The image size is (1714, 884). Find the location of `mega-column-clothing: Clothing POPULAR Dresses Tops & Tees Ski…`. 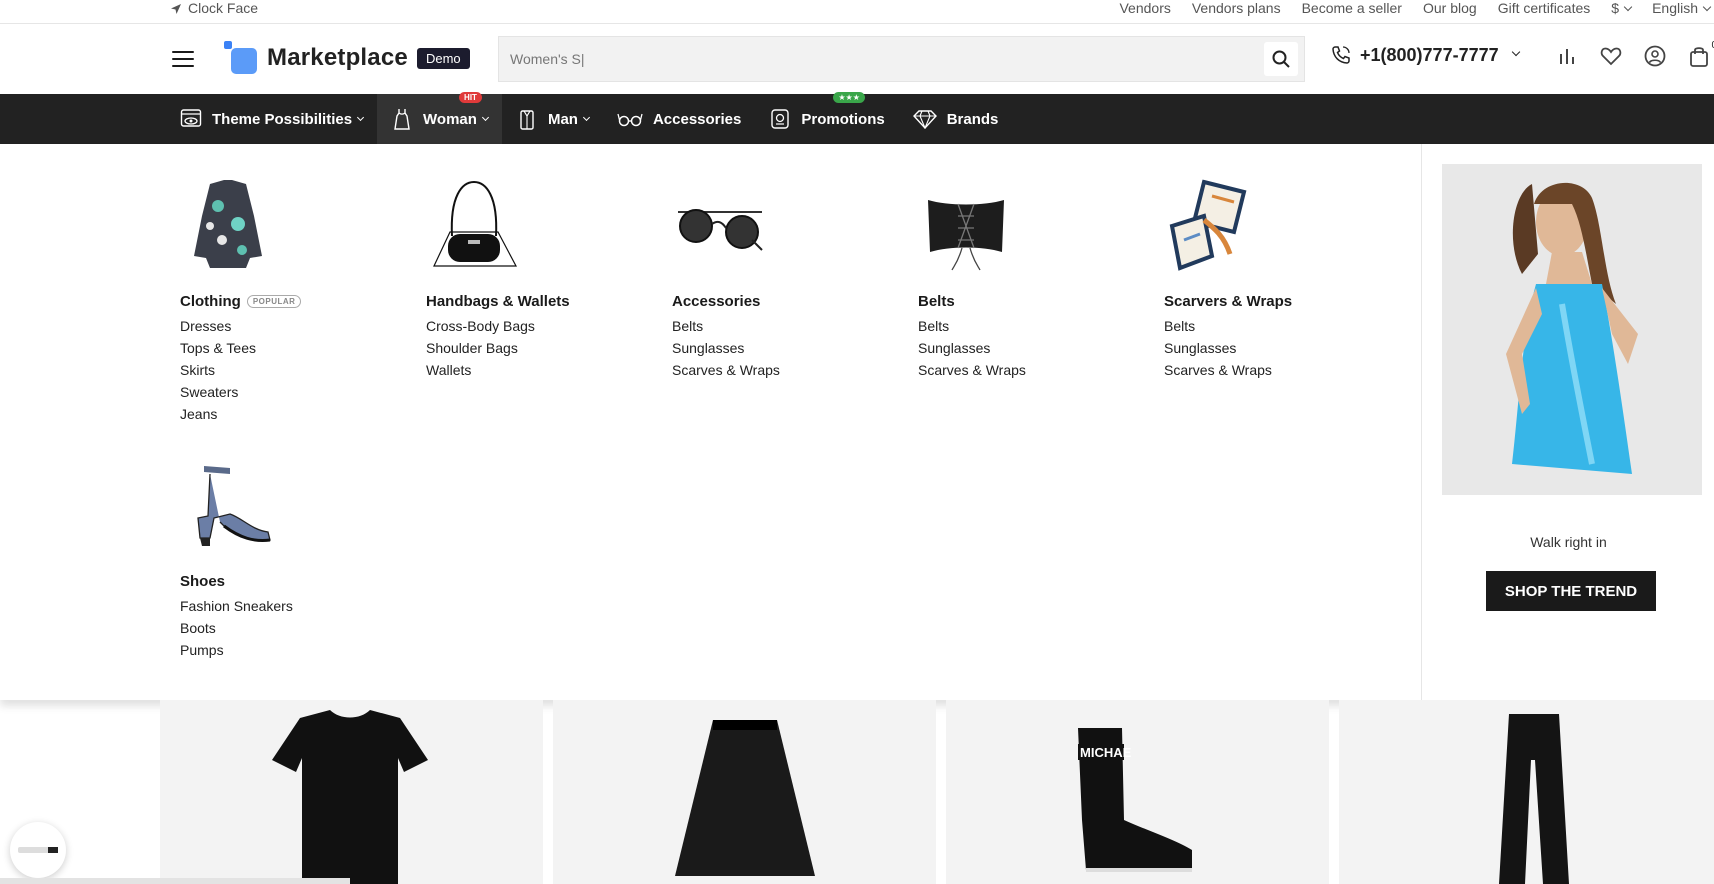

mega-column-clothing: Clothing POPULAR Dresses Tops & Tees Ski… is located at coordinates (300, 300).